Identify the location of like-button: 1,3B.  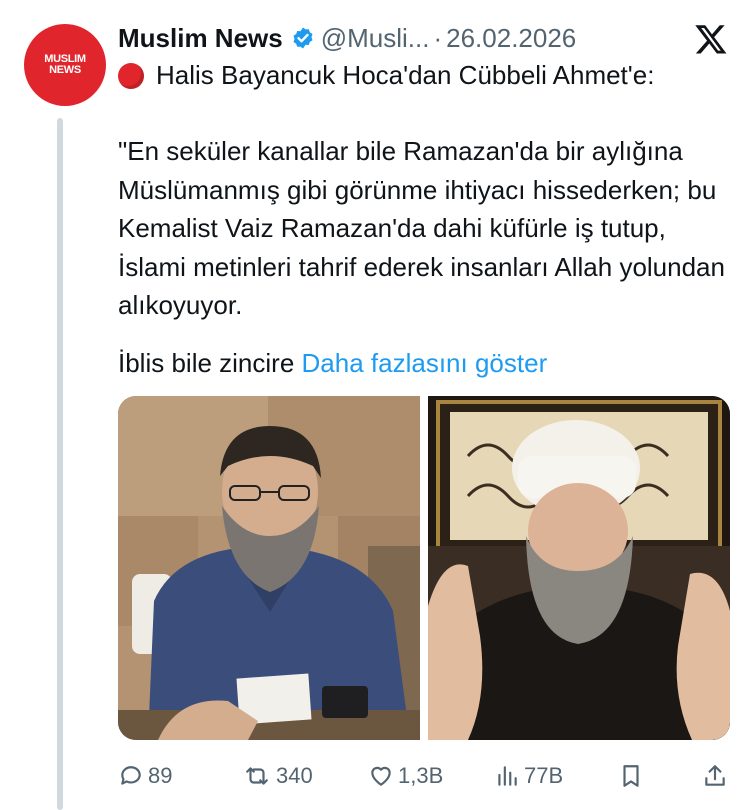
(405, 776).